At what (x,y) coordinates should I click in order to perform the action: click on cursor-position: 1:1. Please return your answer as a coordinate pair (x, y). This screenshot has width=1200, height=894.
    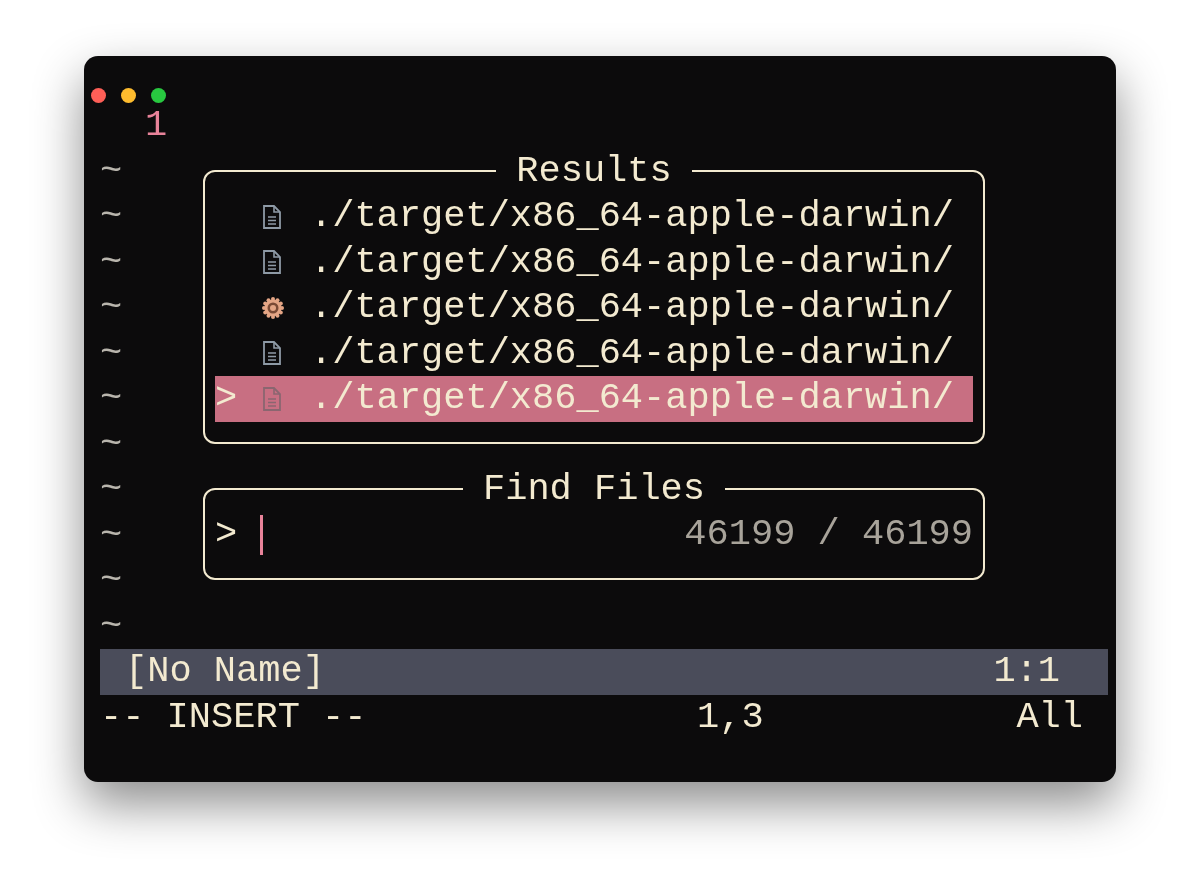
    Looking at the image, I should click on (1026, 671).